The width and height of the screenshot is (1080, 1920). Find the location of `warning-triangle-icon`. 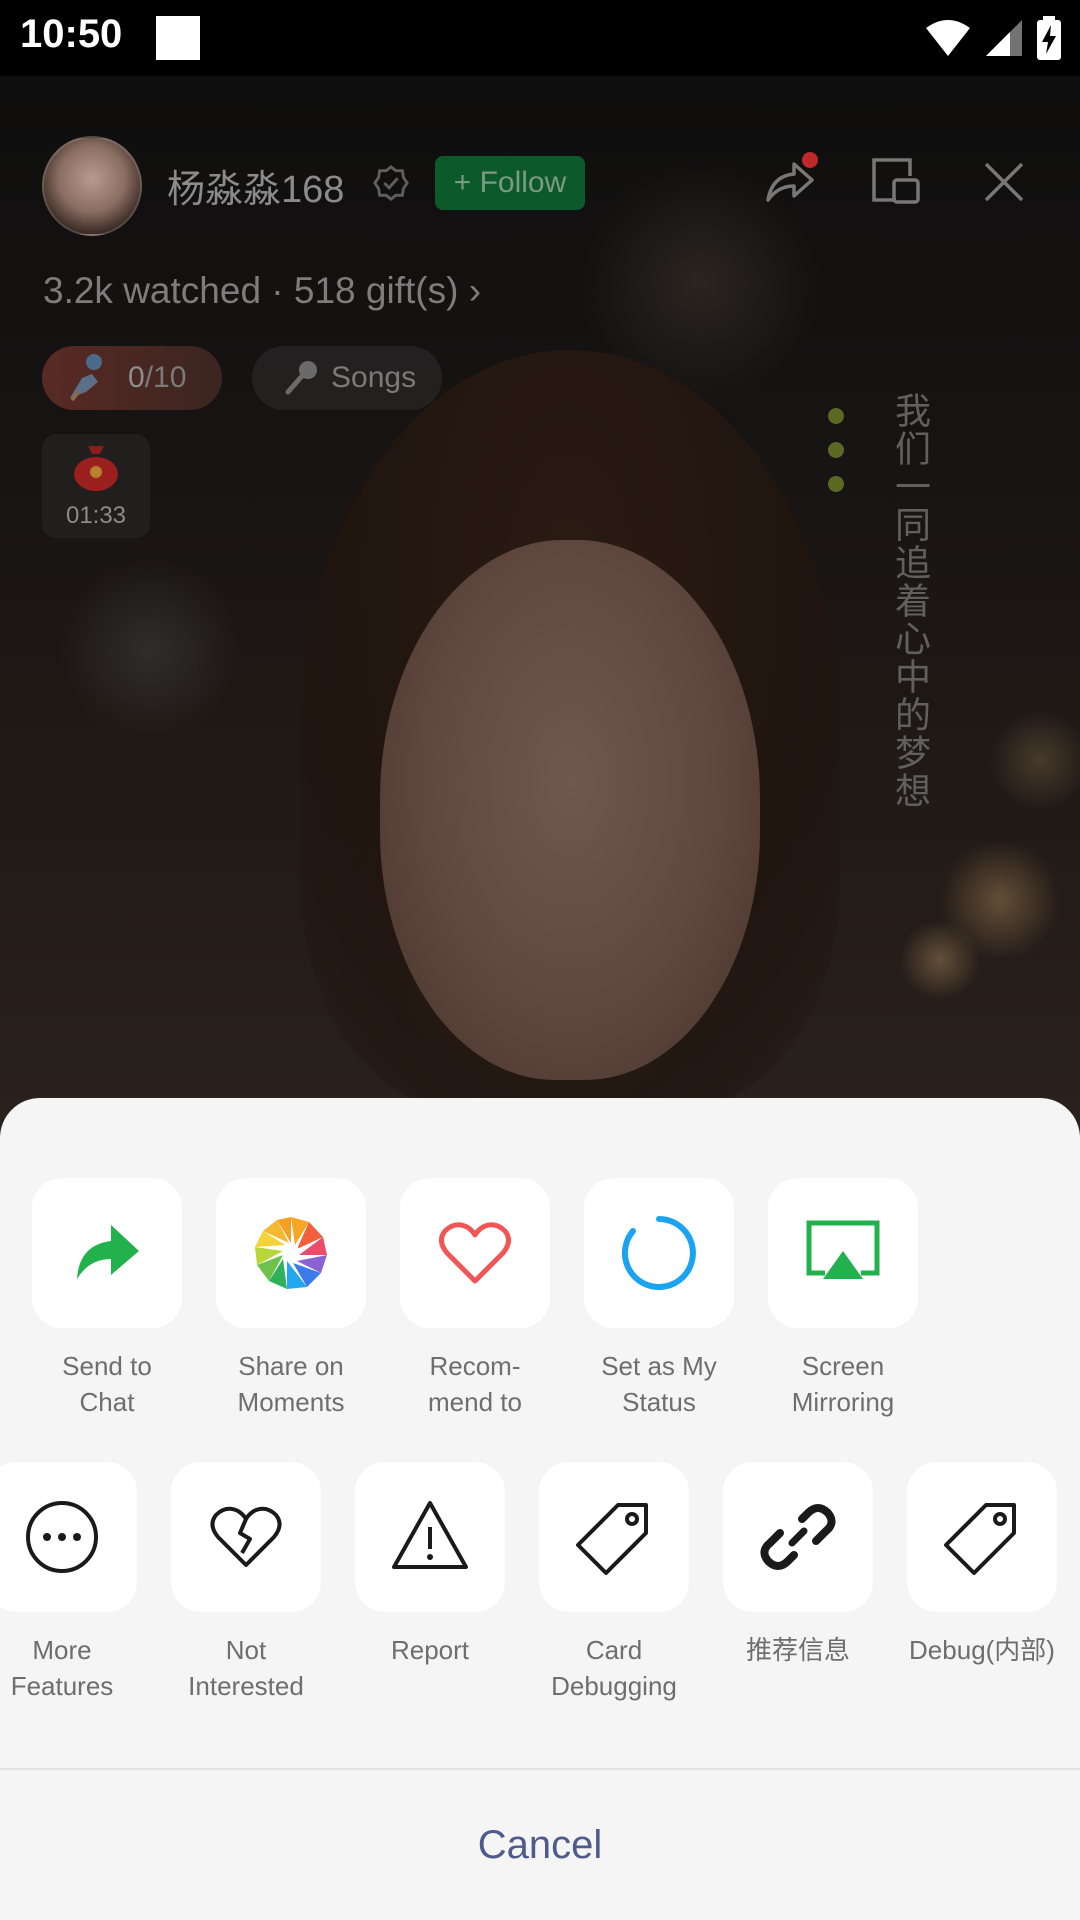

warning-triangle-icon is located at coordinates (430, 1535).